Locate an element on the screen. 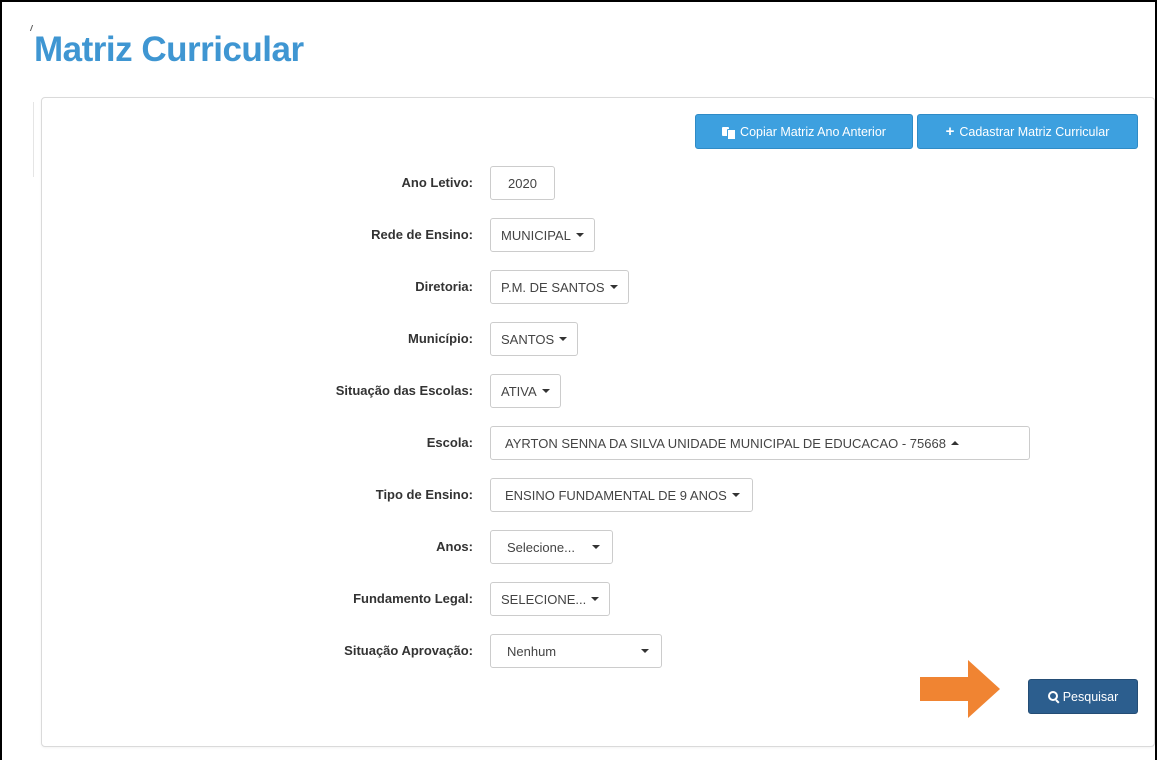 The image size is (1159, 760). plus-icon: + is located at coordinates (950, 131).